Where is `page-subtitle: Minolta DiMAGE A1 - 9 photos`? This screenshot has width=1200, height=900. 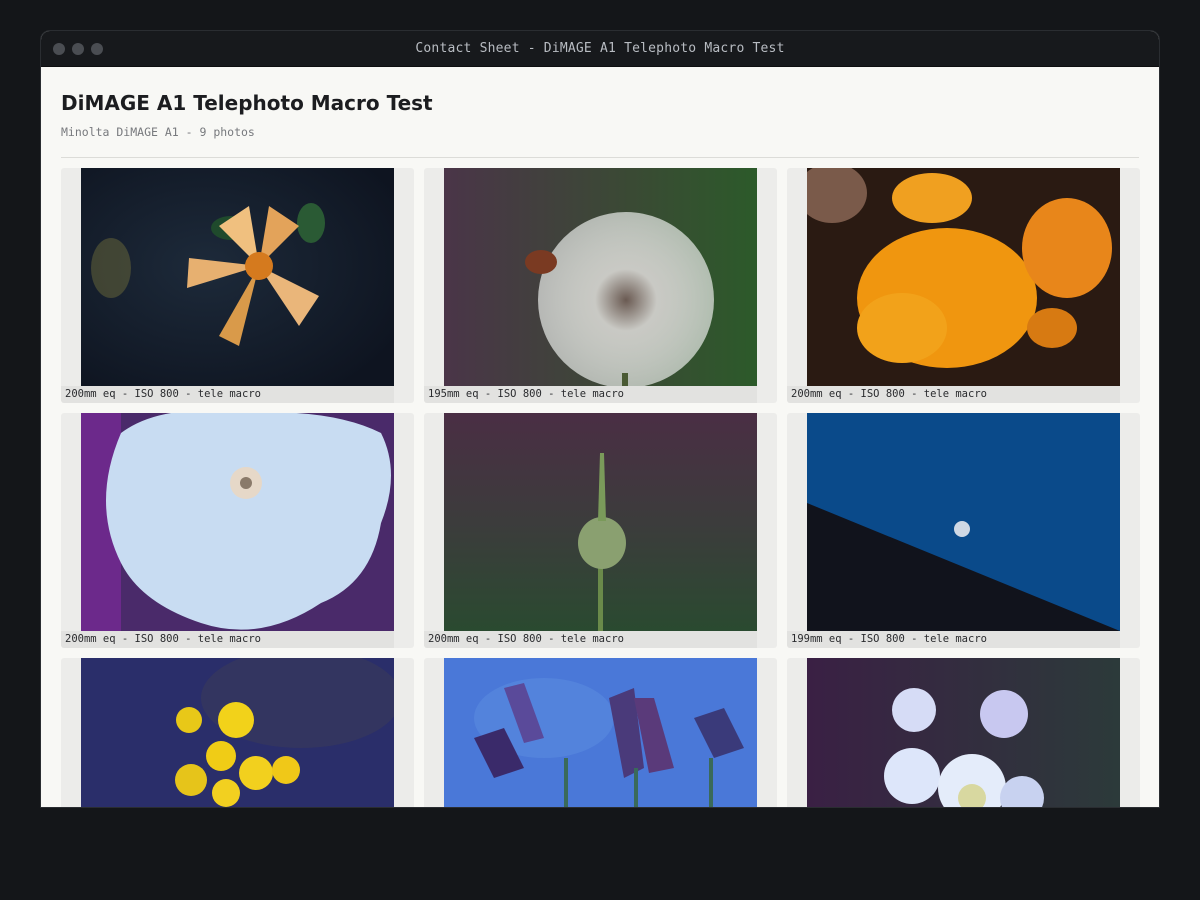 page-subtitle: Minolta DiMAGE A1 - 9 photos is located at coordinates (158, 132).